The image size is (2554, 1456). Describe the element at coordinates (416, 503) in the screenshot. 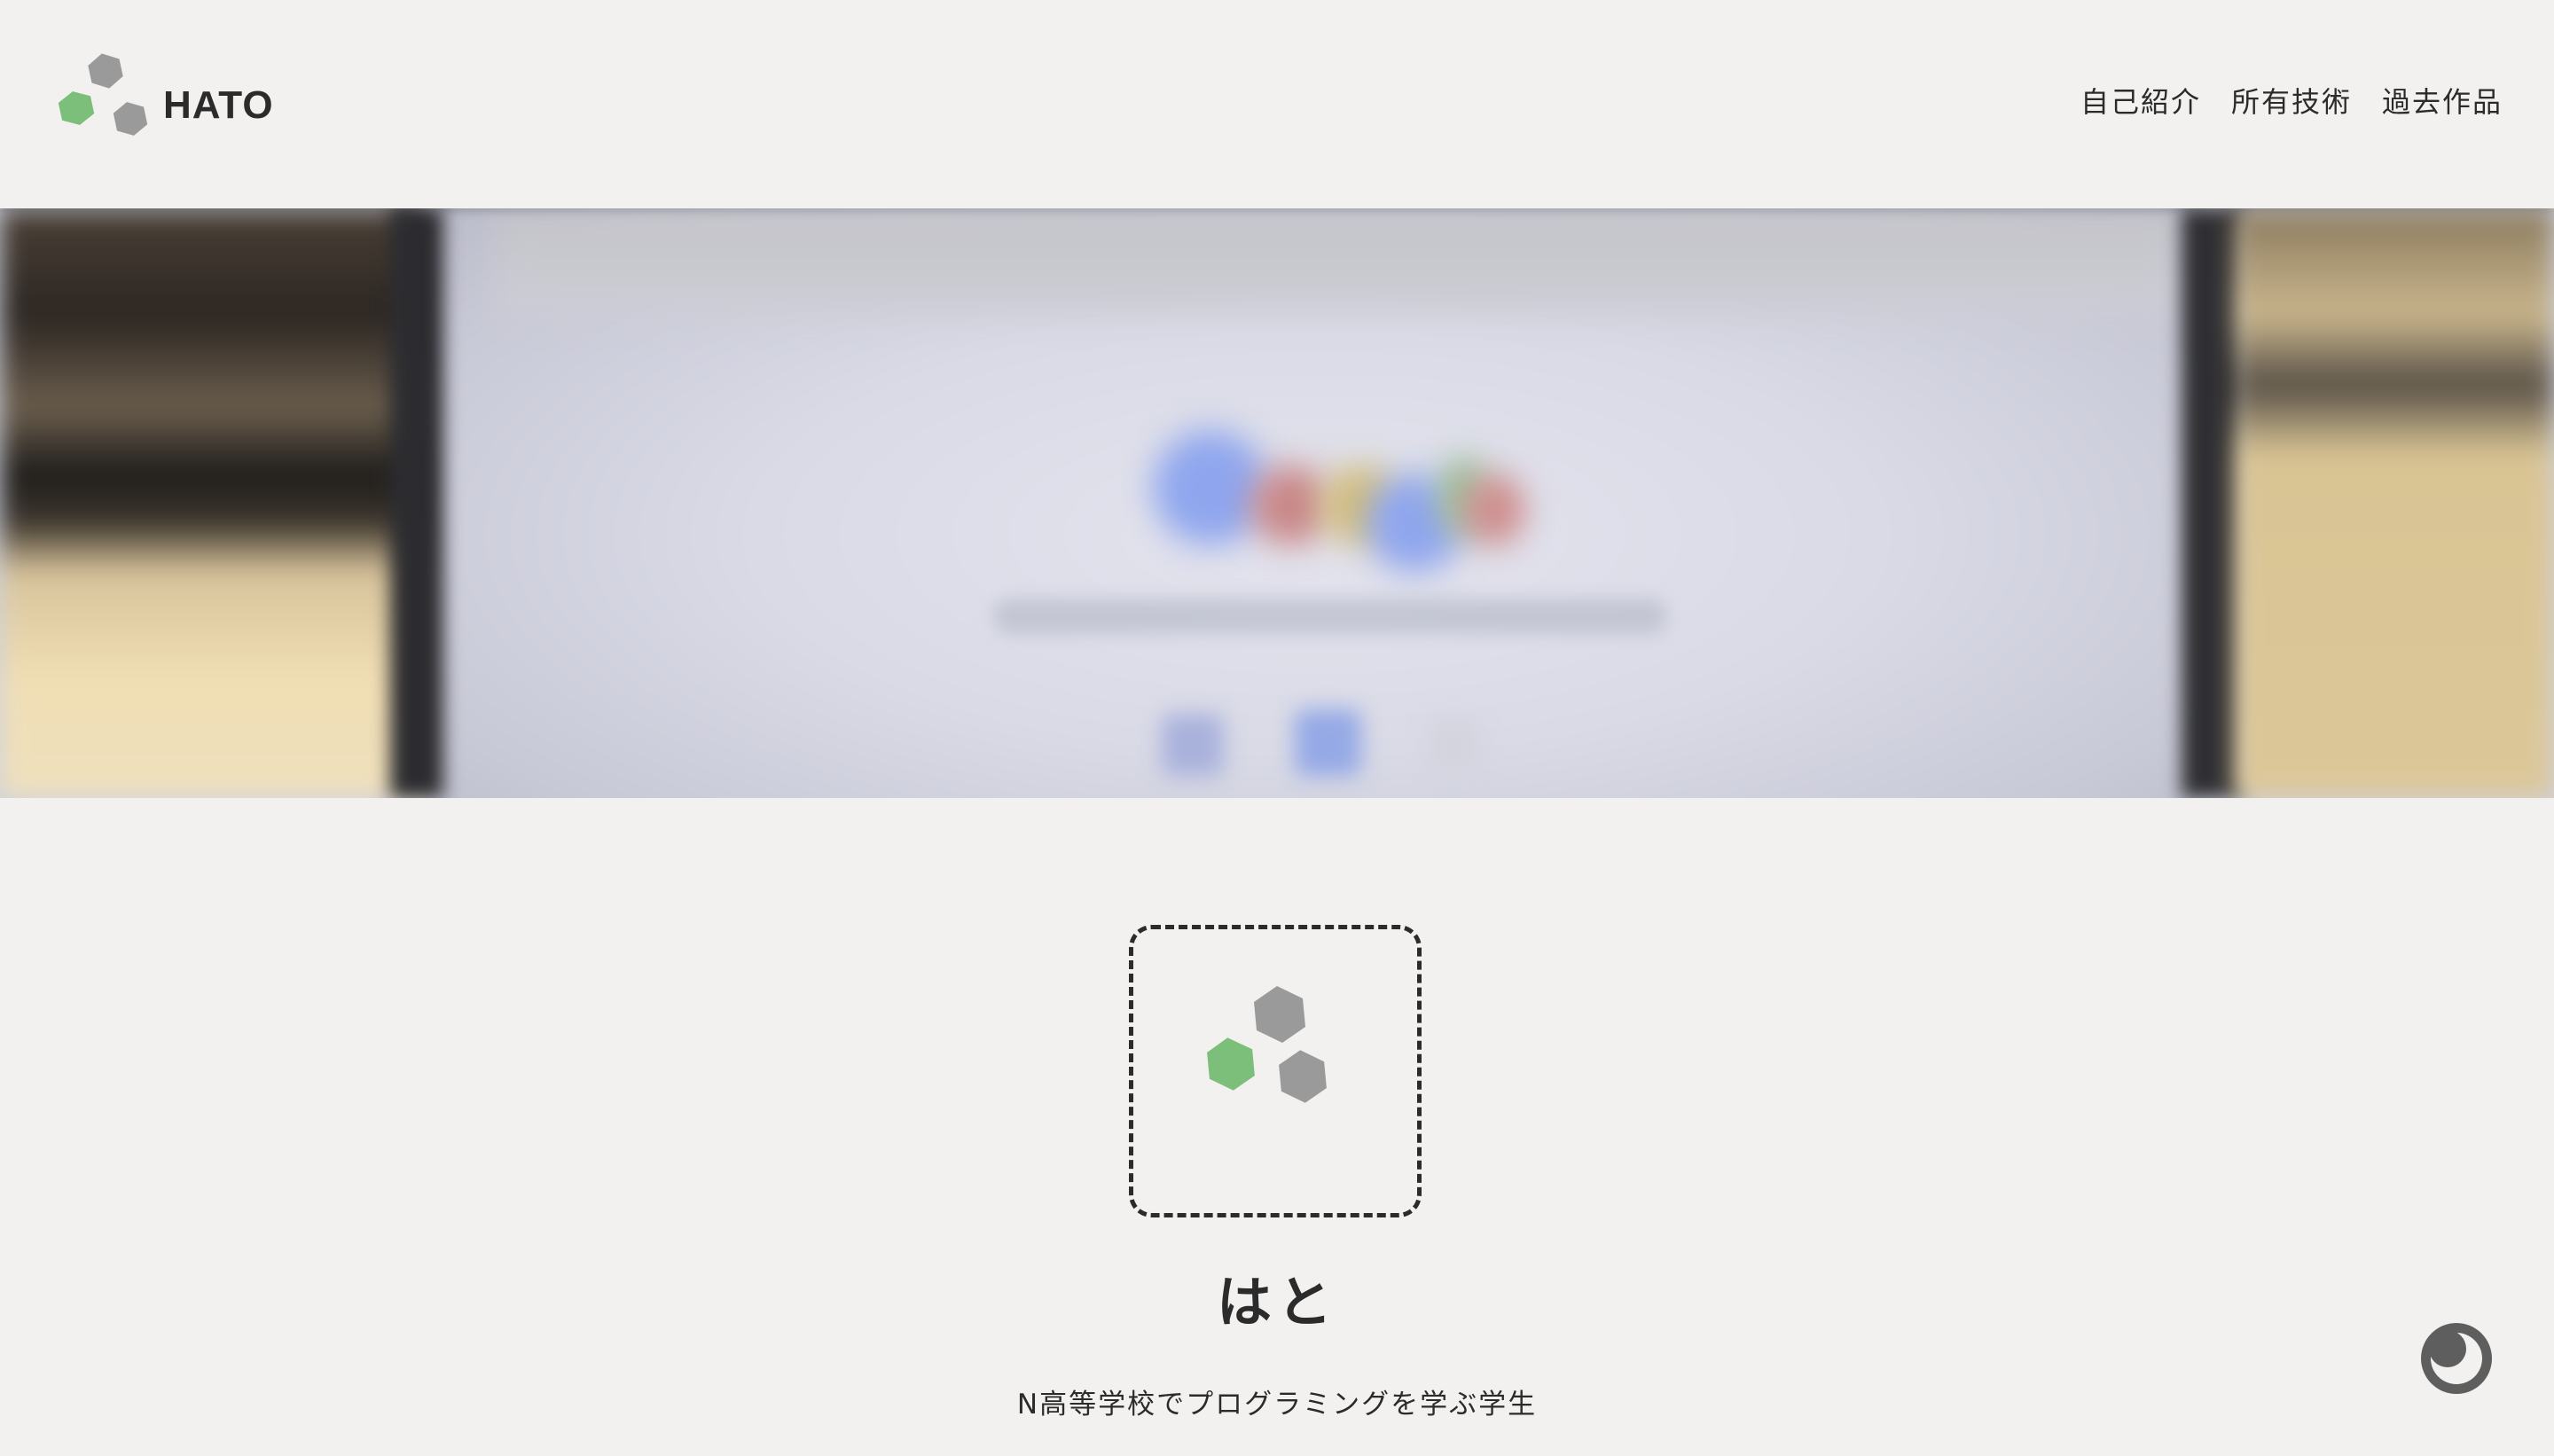

I see `hero-bg-bezel-left` at that location.